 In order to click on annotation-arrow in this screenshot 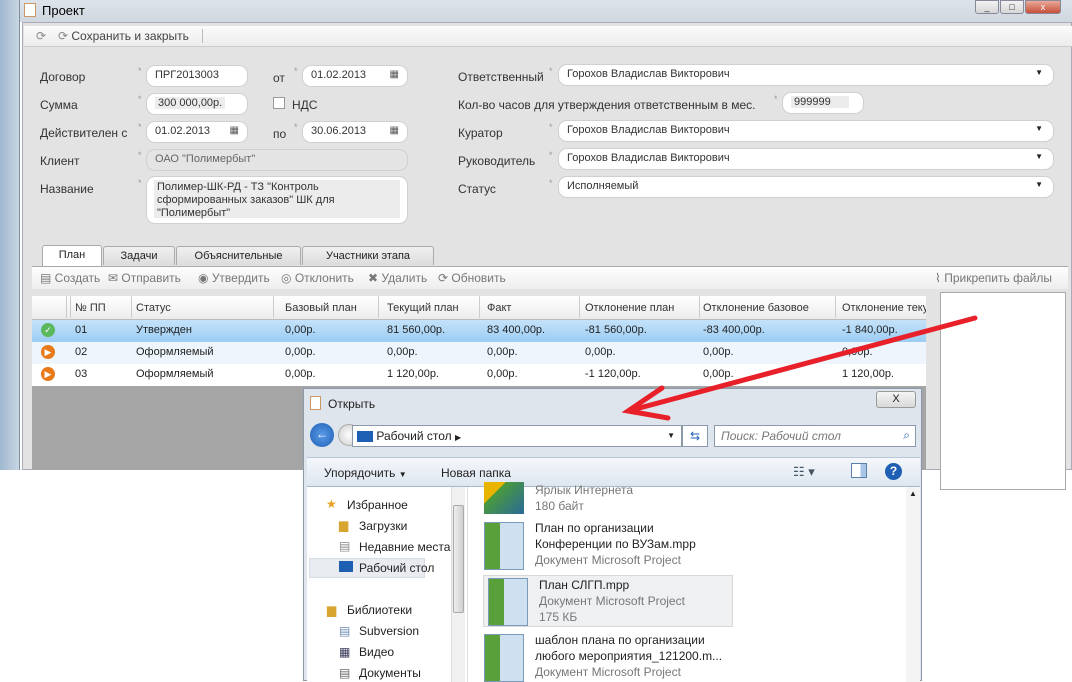, I will do `click(799, 368)`.